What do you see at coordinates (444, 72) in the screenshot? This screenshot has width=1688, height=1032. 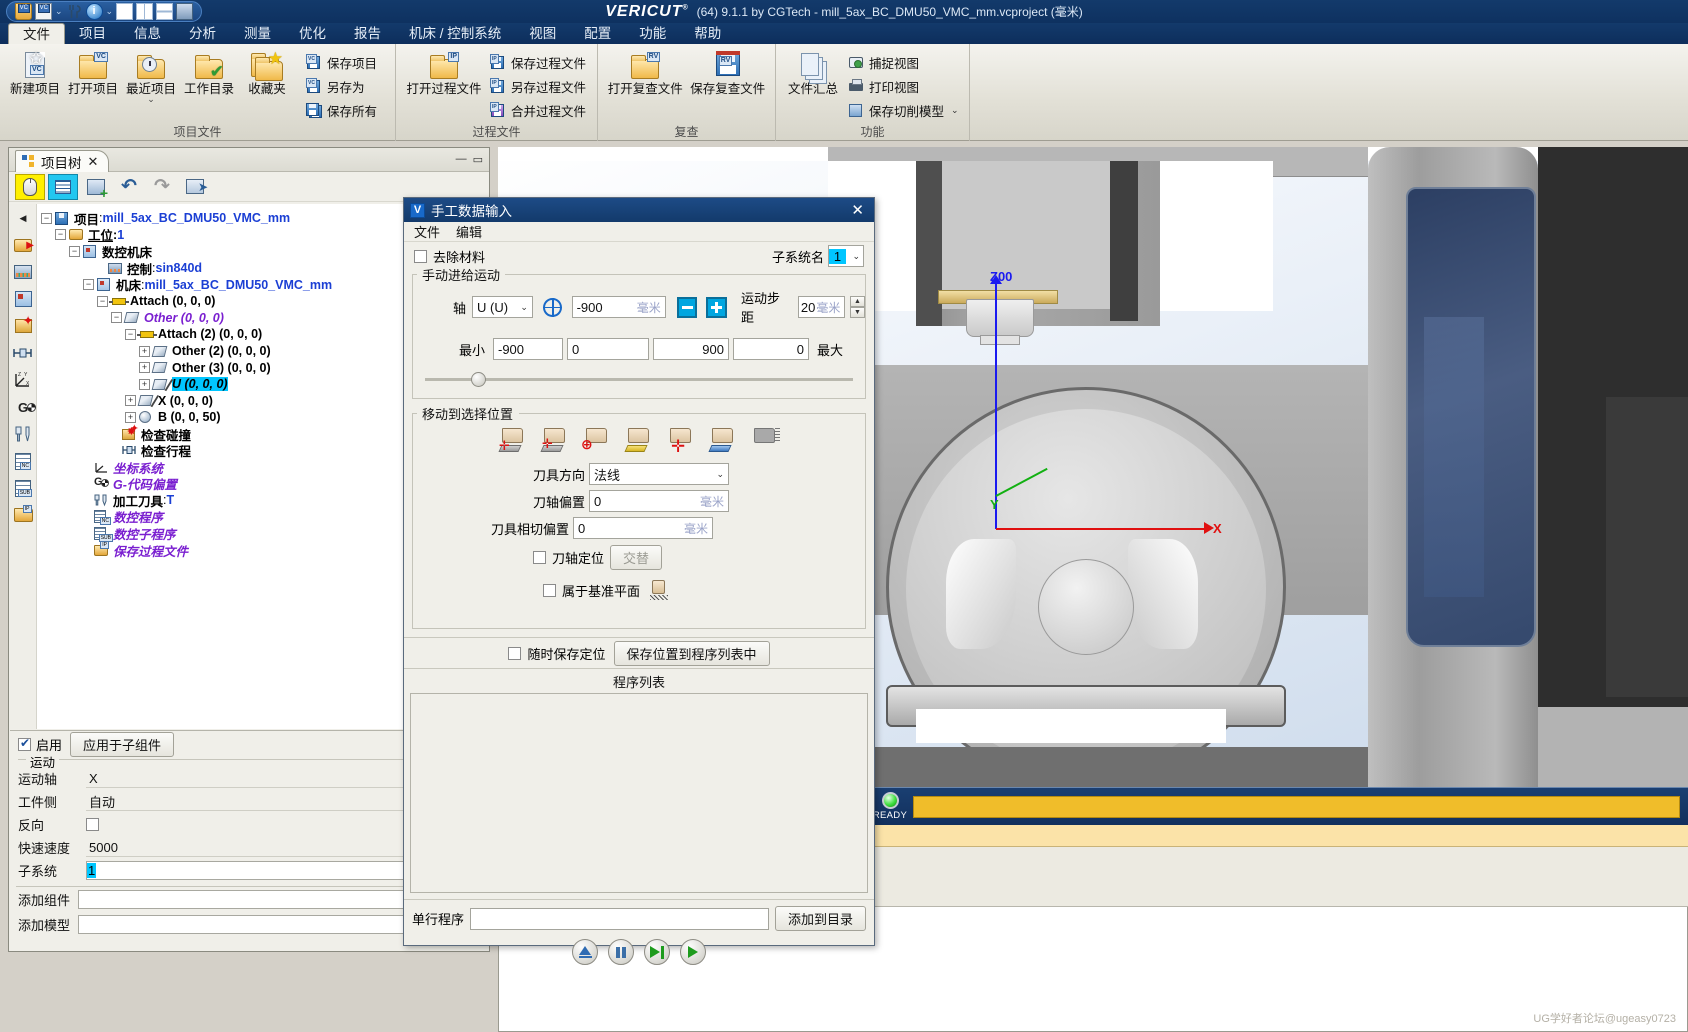 I see `open-inprocess-button: IP 打开过程文件` at bounding box center [444, 72].